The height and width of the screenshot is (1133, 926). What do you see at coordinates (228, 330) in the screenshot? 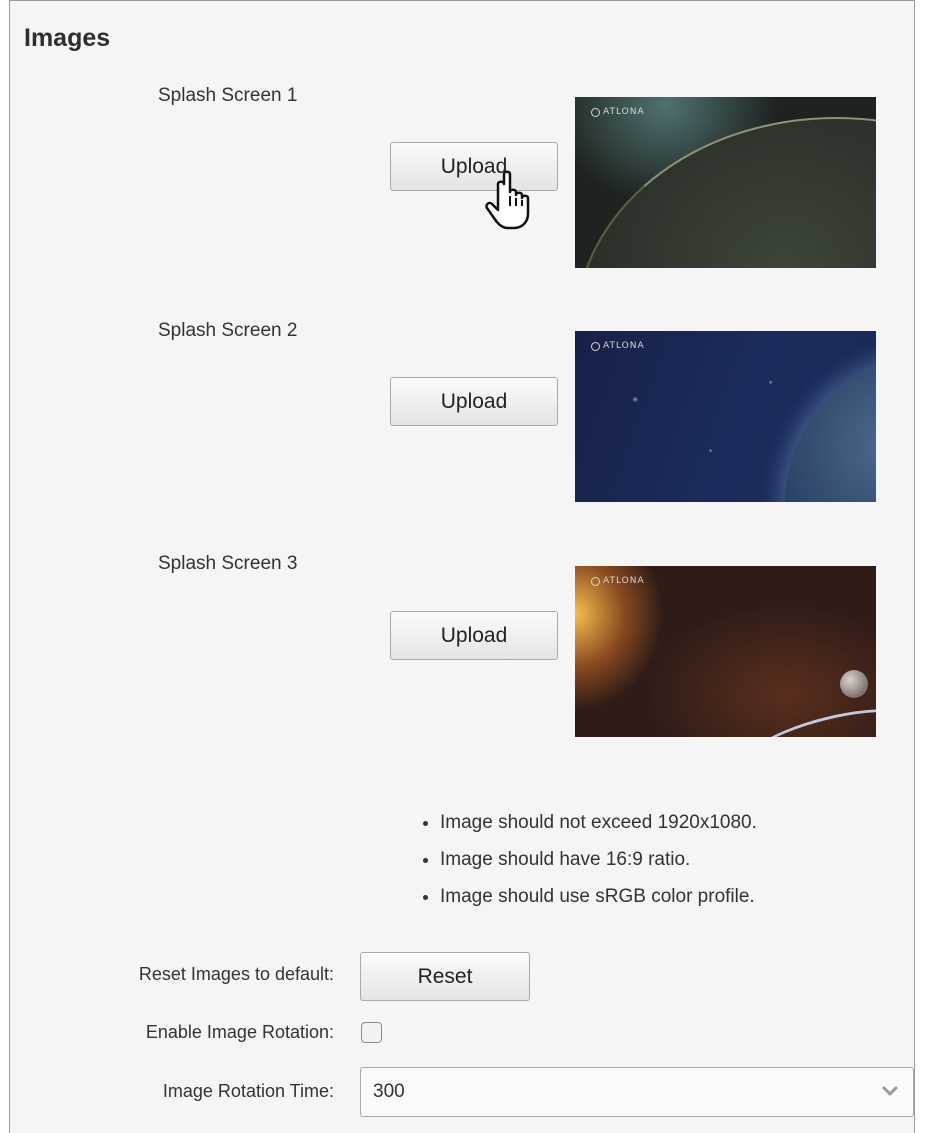
I see `splash-screen-2-label: Splash Screen 2` at bounding box center [228, 330].